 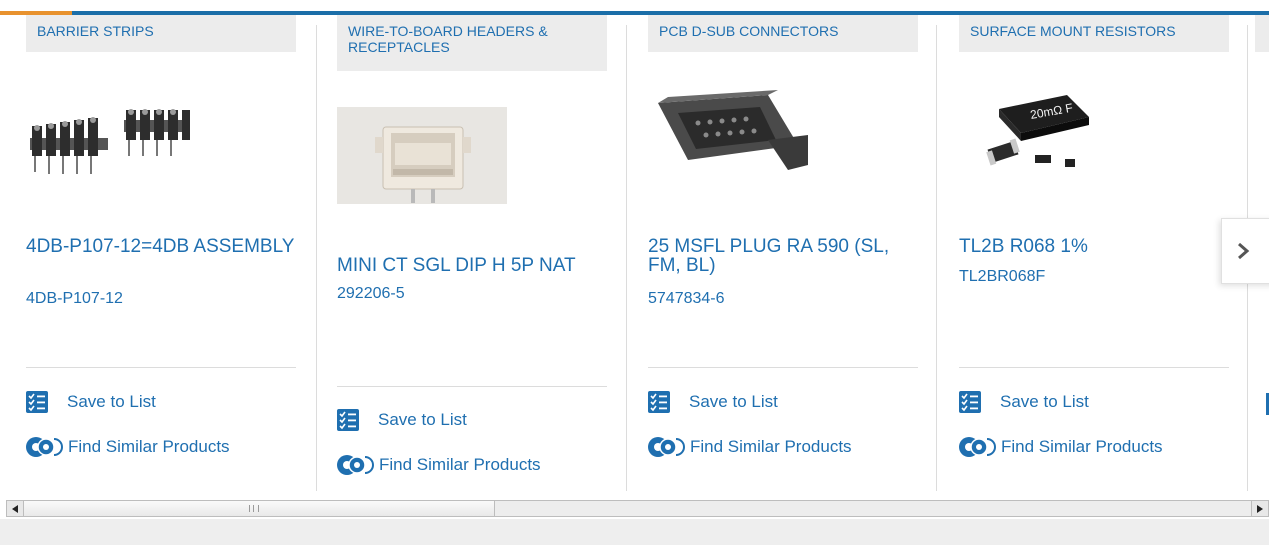 What do you see at coordinates (637, 508) in the screenshot?
I see `horizontal-scrollbar` at bounding box center [637, 508].